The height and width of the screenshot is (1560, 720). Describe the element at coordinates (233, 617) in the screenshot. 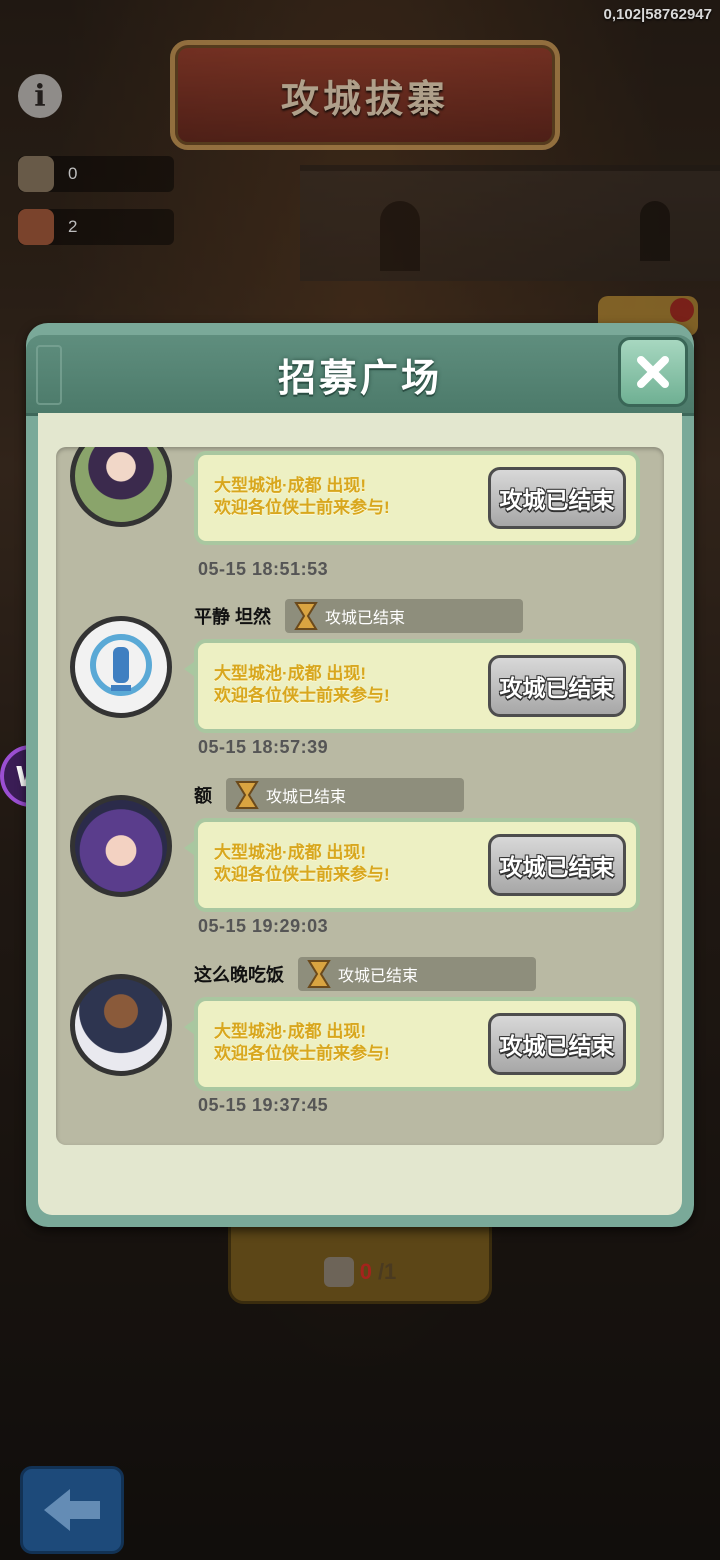

I see `username: 平静 坦然` at that location.